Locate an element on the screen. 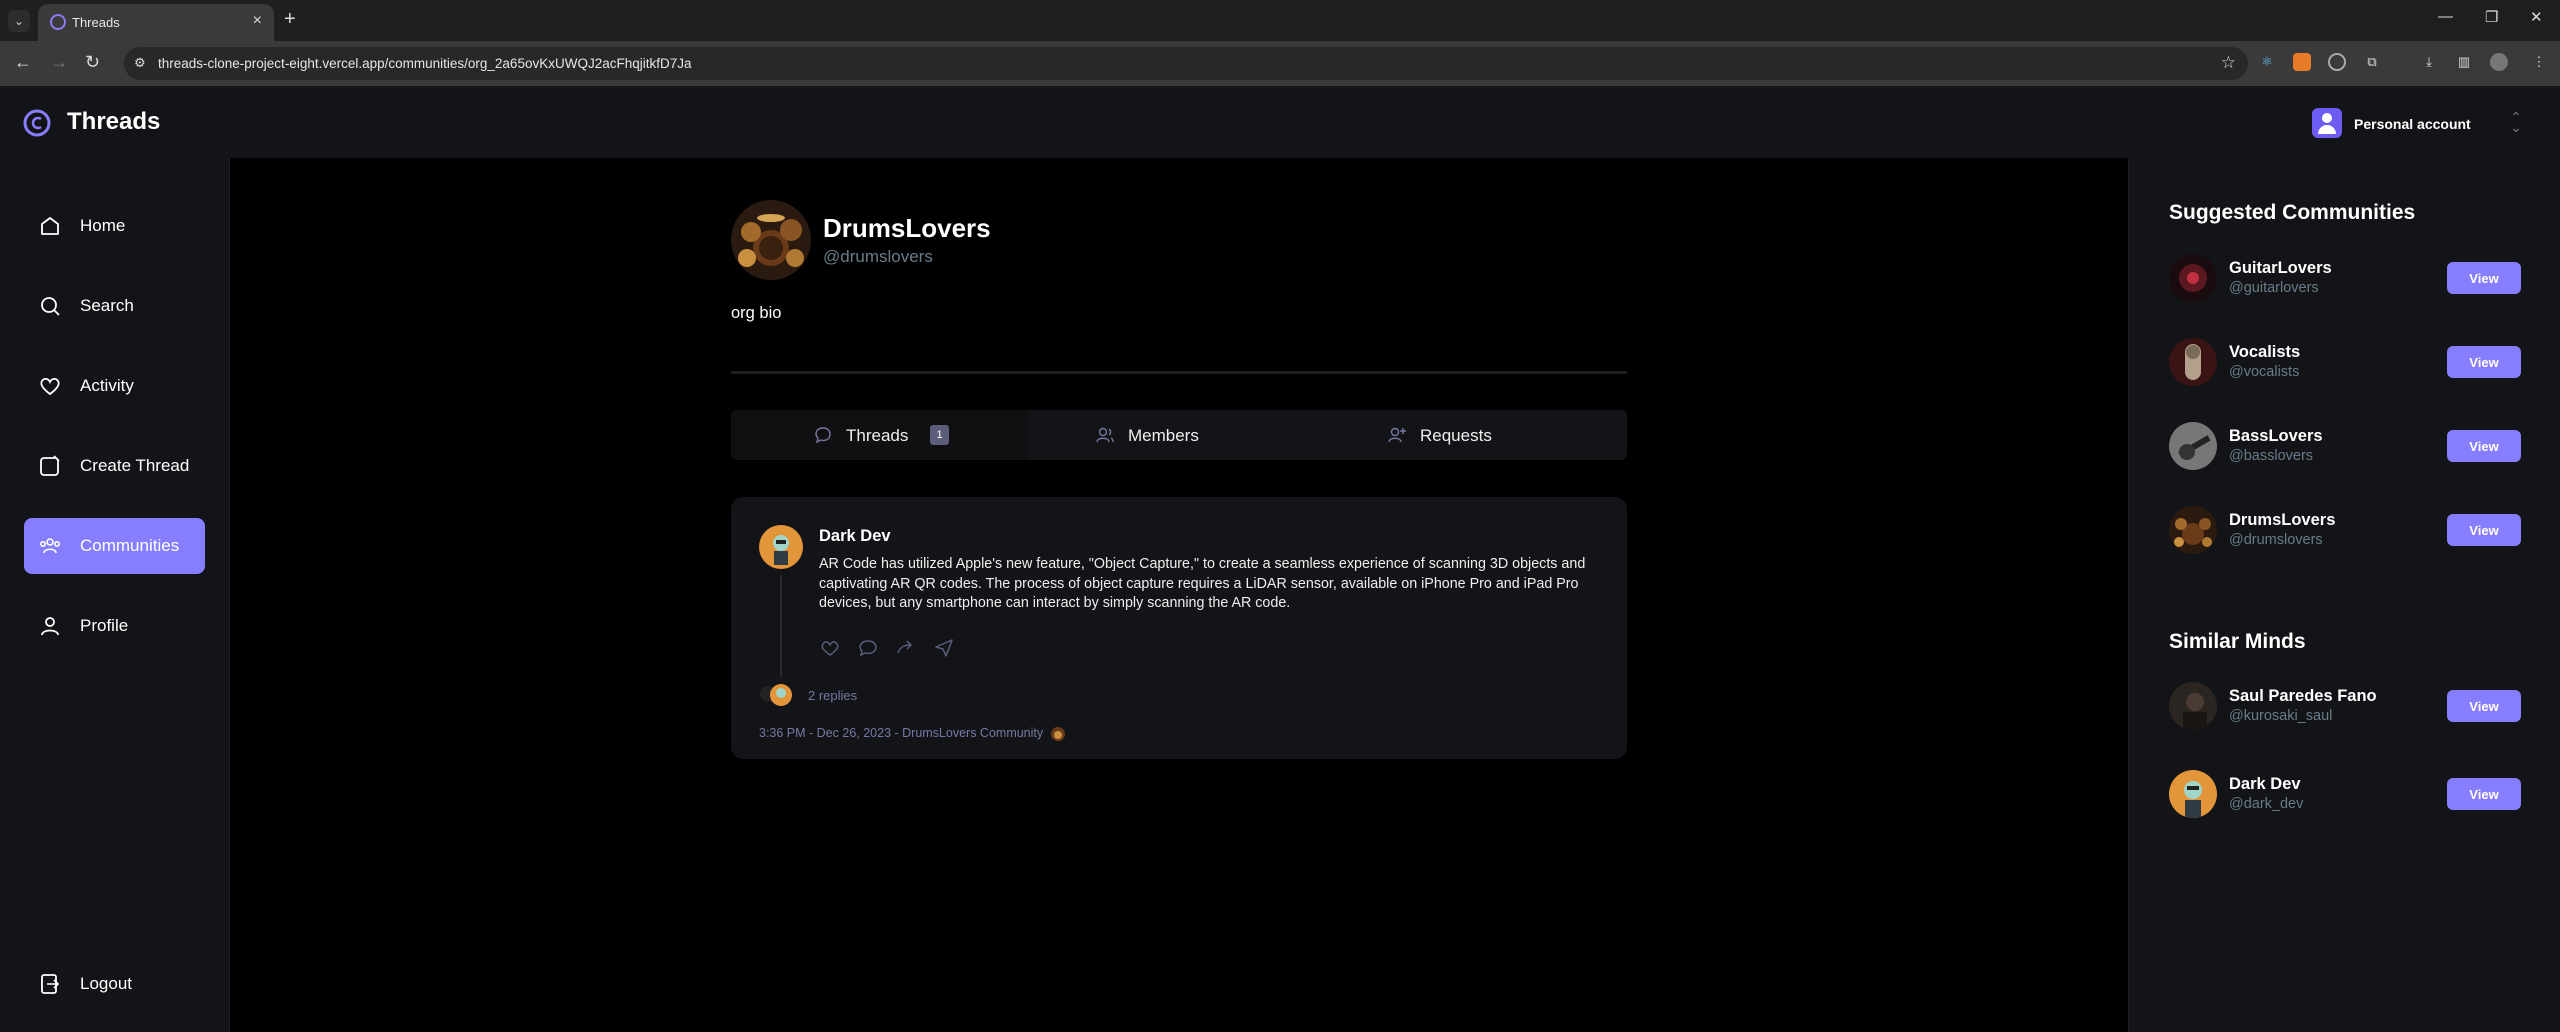  account-switcher: Personal account ⌃ ⌄ is located at coordinates (2417, 123).